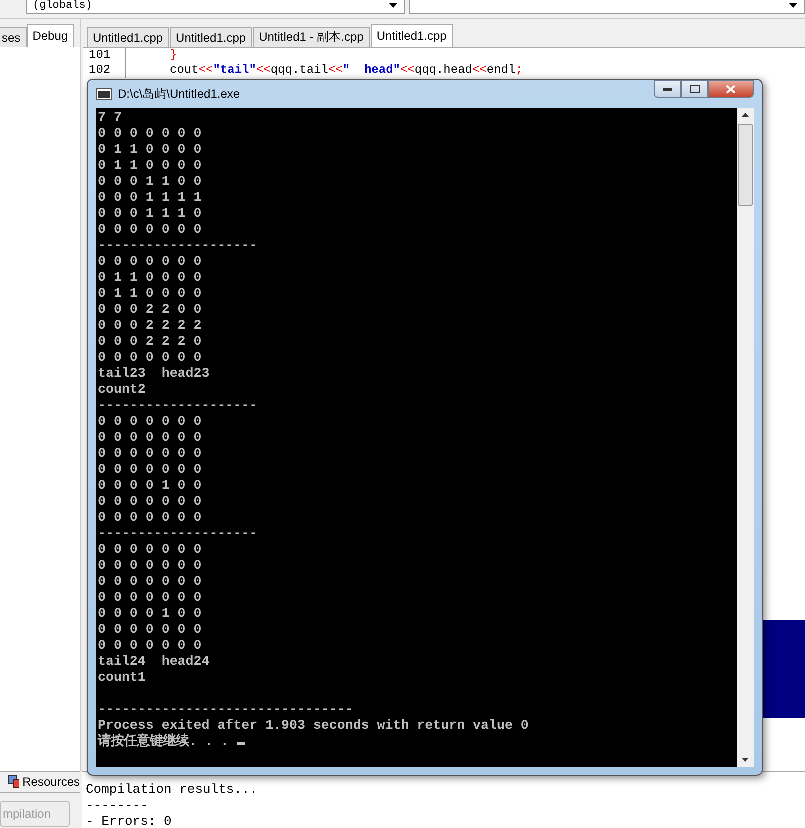 The height and width of the screenshot is (828, 805). I want to click on line-number: 101, so click(104, 55).